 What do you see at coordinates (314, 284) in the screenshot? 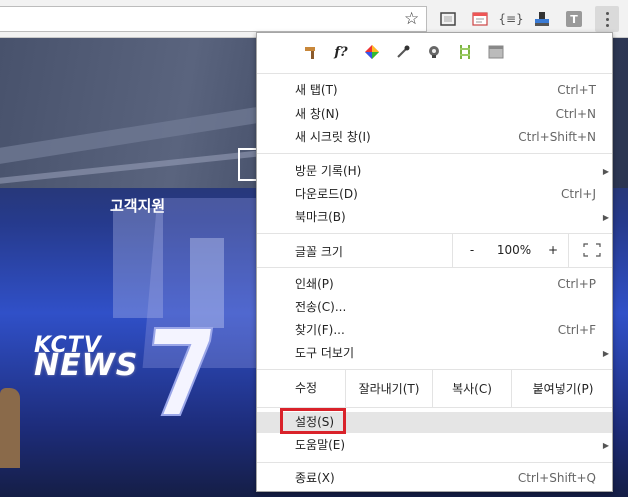
I see `menu-item-label: 인쇄(P)` at bounding box center [314, 284].